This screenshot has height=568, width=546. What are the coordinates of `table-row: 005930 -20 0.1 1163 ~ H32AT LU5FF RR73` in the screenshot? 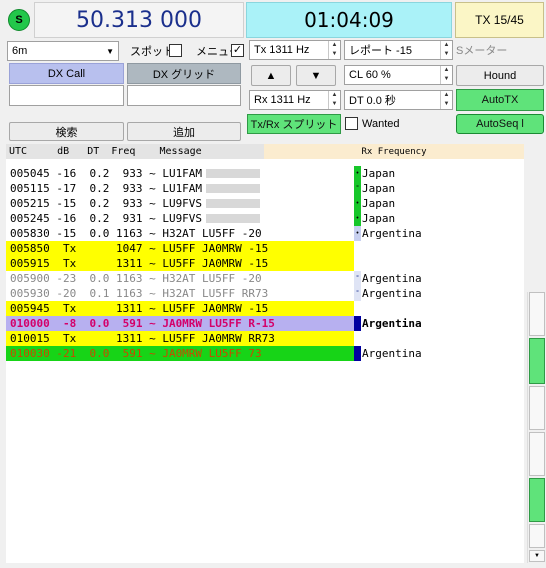 It's located at (180, 293).